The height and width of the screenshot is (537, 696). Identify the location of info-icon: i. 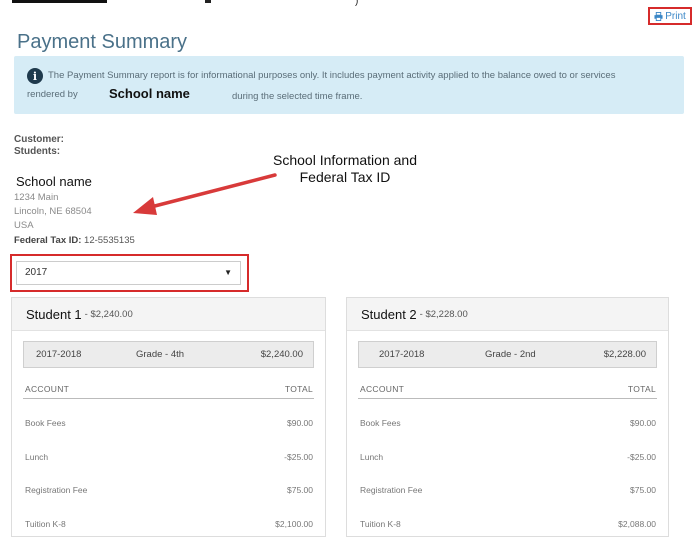
(35, 76).